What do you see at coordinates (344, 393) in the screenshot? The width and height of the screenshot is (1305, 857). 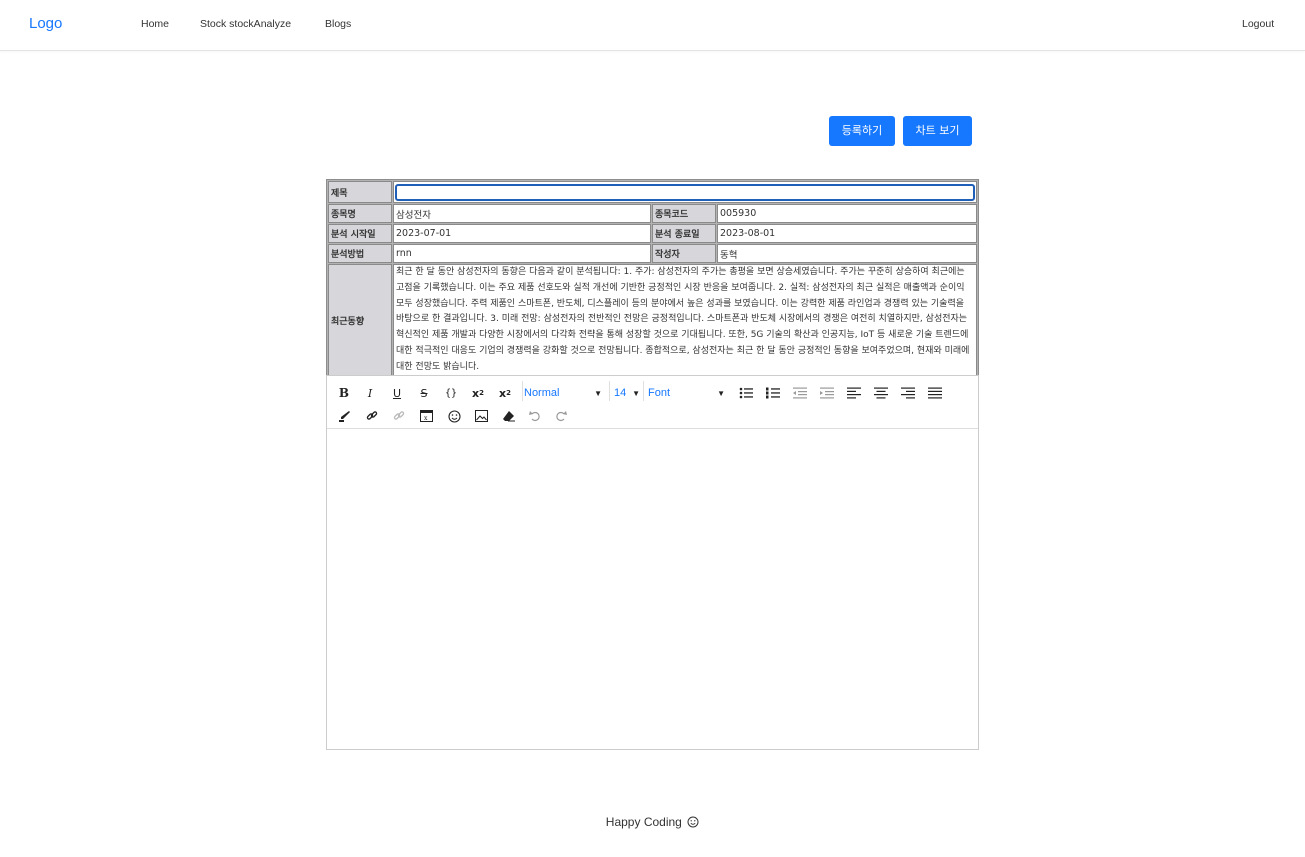 I see `bold-icon: B` at bounding box center [344, 393].